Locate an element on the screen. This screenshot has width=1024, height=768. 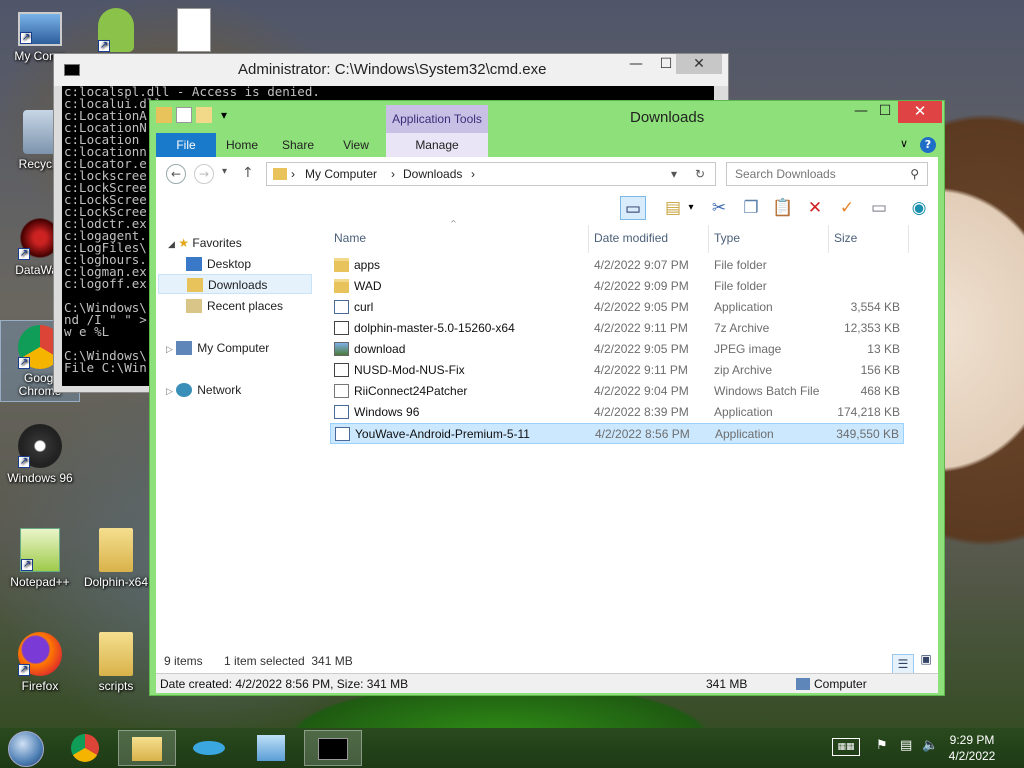
tab-share: Share is located at coordinates (298, 145).